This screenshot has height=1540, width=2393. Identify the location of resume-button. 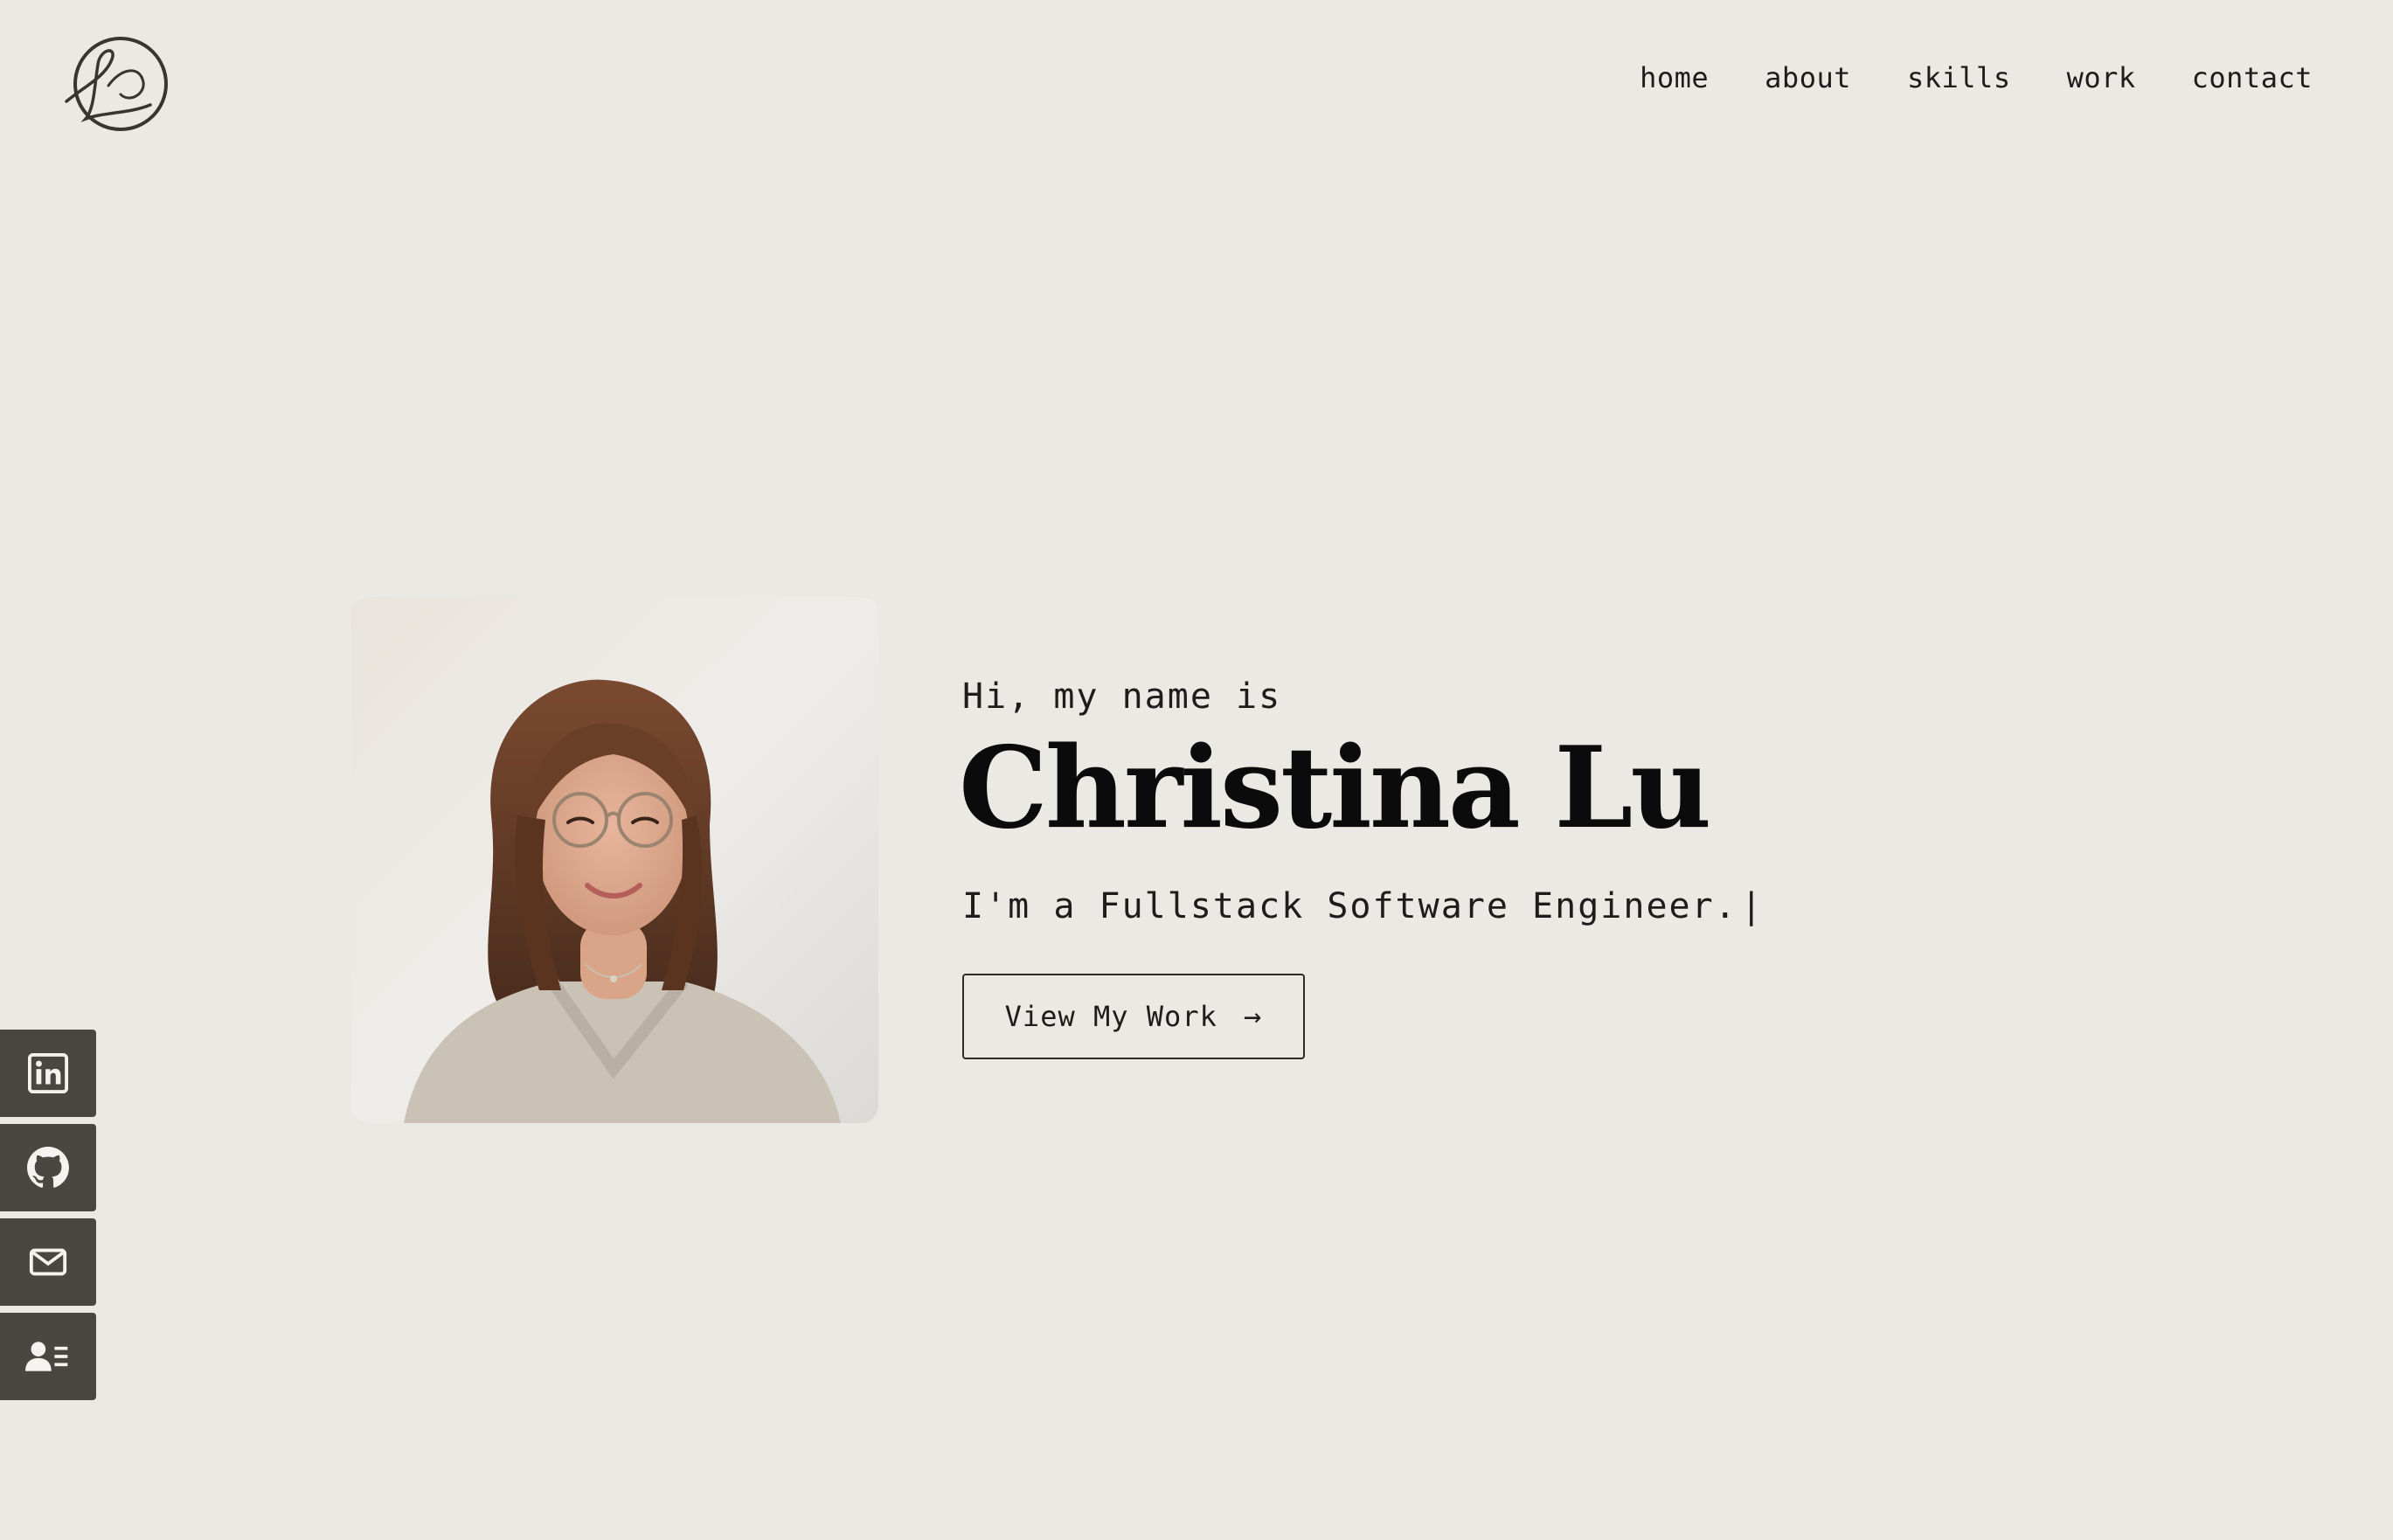
(48, 1356).